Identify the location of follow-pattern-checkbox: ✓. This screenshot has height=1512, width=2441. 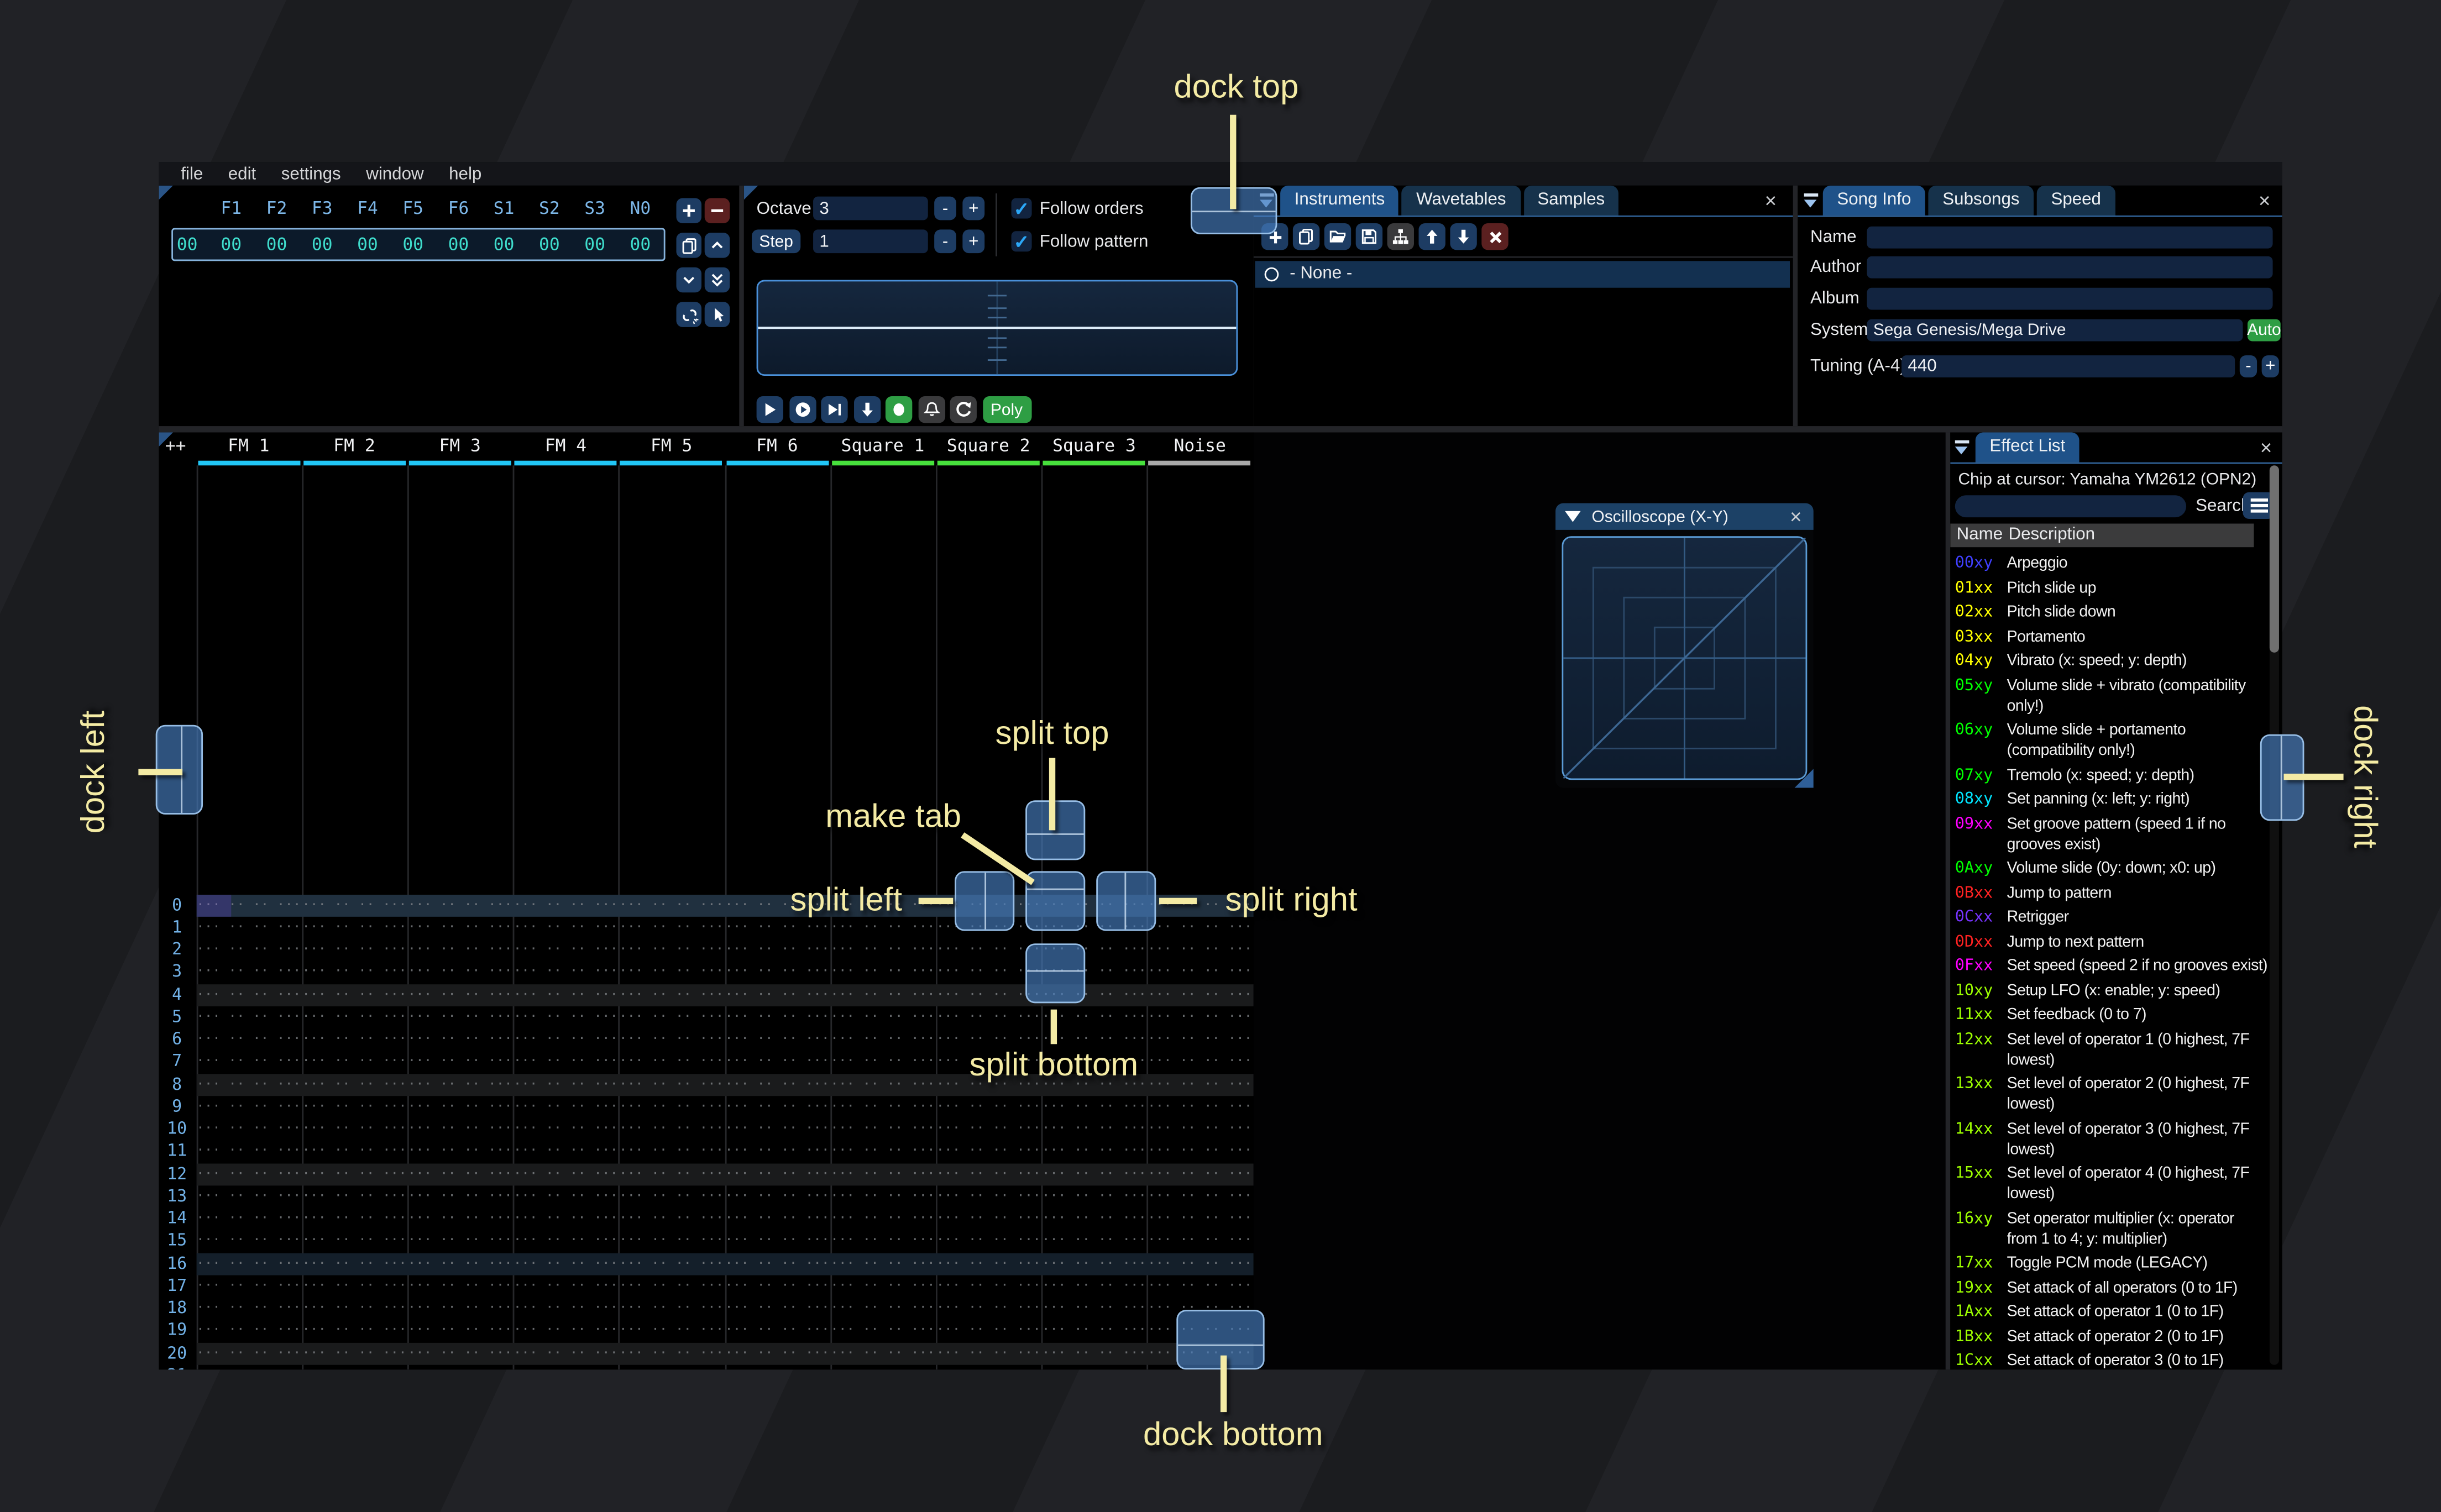
(1021, 242).